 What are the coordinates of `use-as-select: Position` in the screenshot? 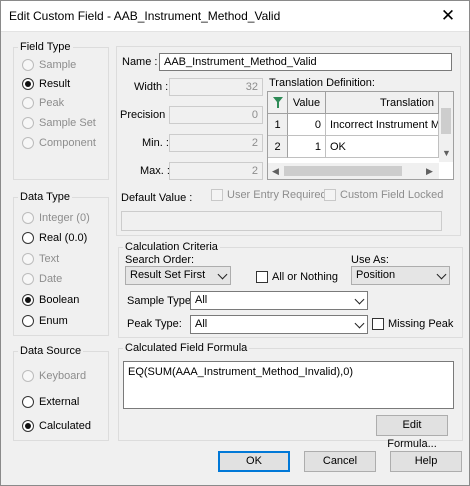 It's located at (400, 275).